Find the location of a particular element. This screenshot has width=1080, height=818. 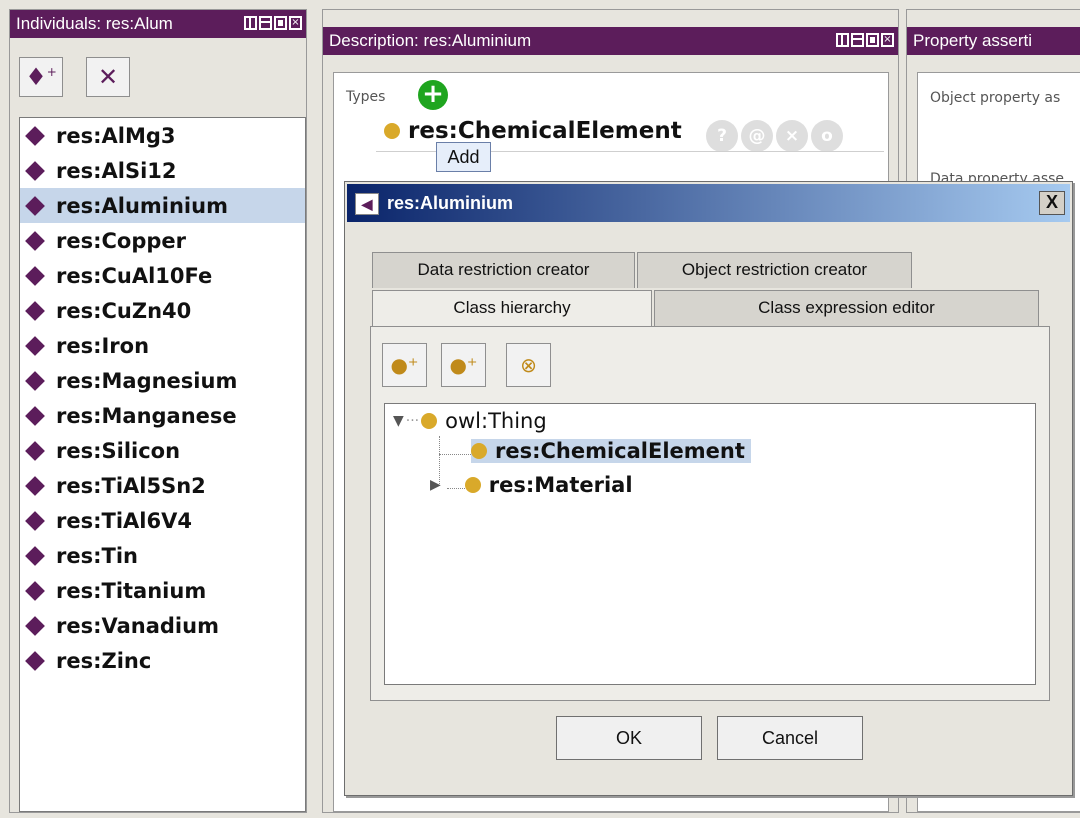

individual-list-item: res:Titanium is located at coordinates (162, 590).